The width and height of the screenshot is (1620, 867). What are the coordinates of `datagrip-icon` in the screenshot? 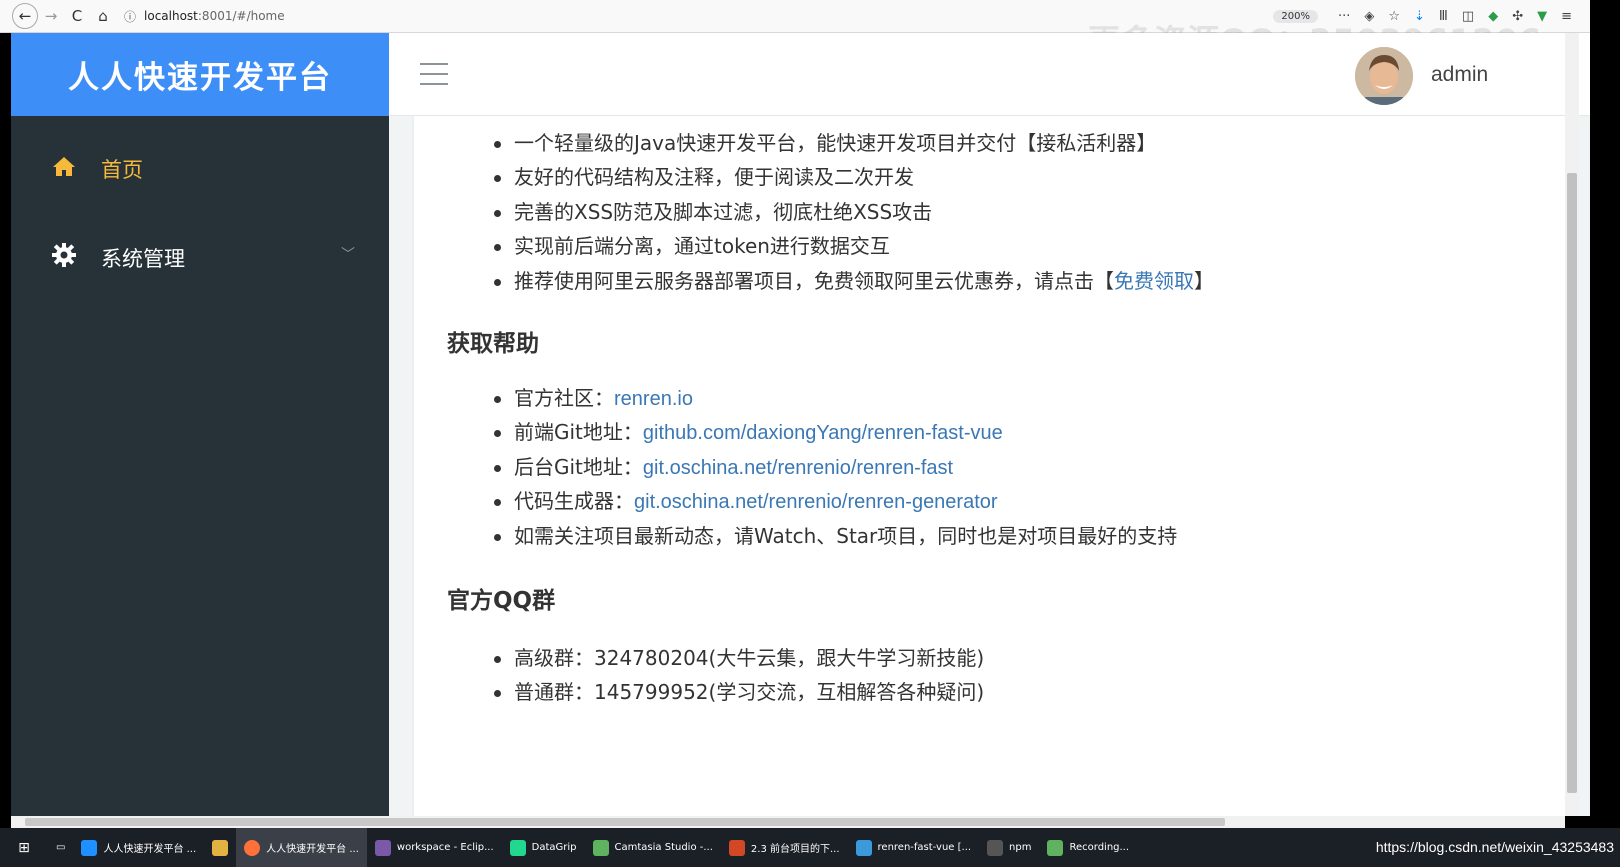 It's located at (517, 847).